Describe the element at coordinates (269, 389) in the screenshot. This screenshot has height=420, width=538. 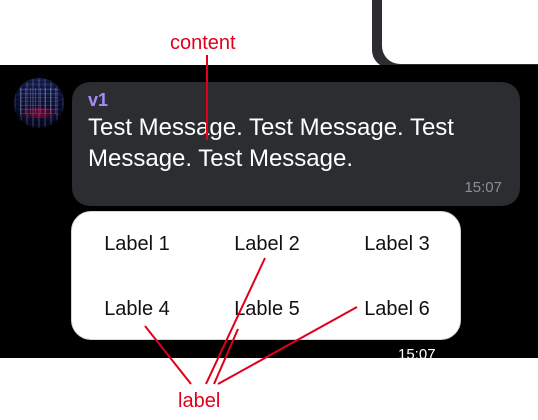
I see `bottom-white-area` at that location.